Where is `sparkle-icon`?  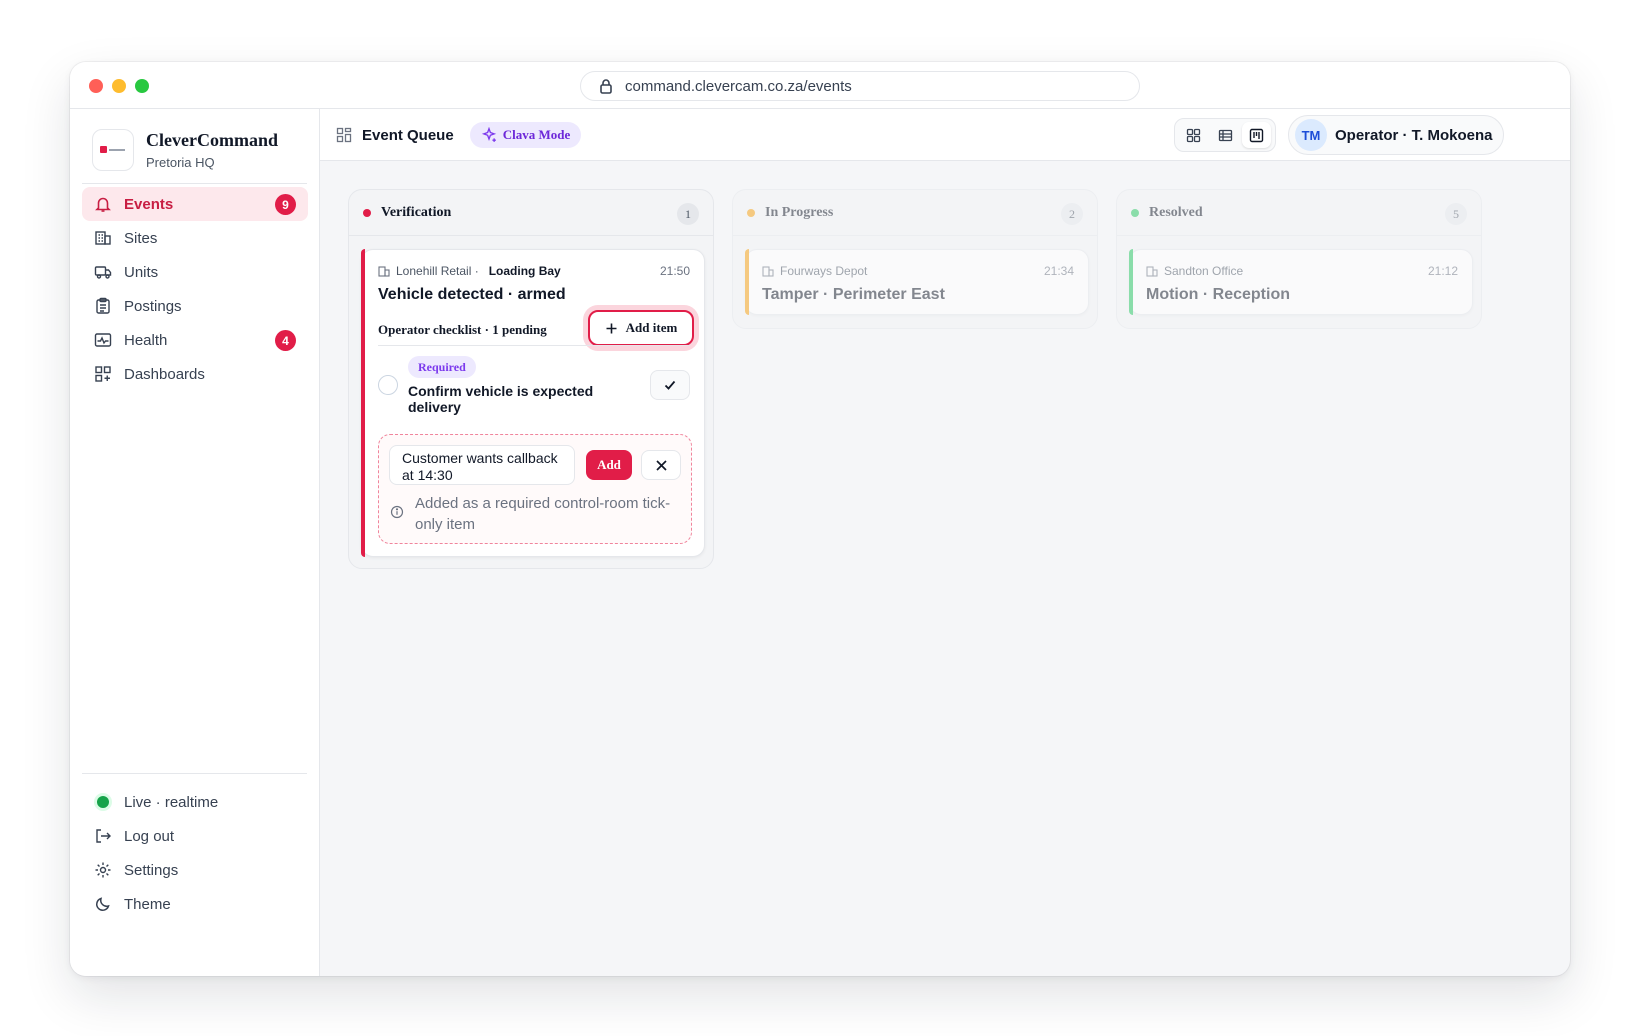
sparkle-icon is located at coordinates (488, 134).